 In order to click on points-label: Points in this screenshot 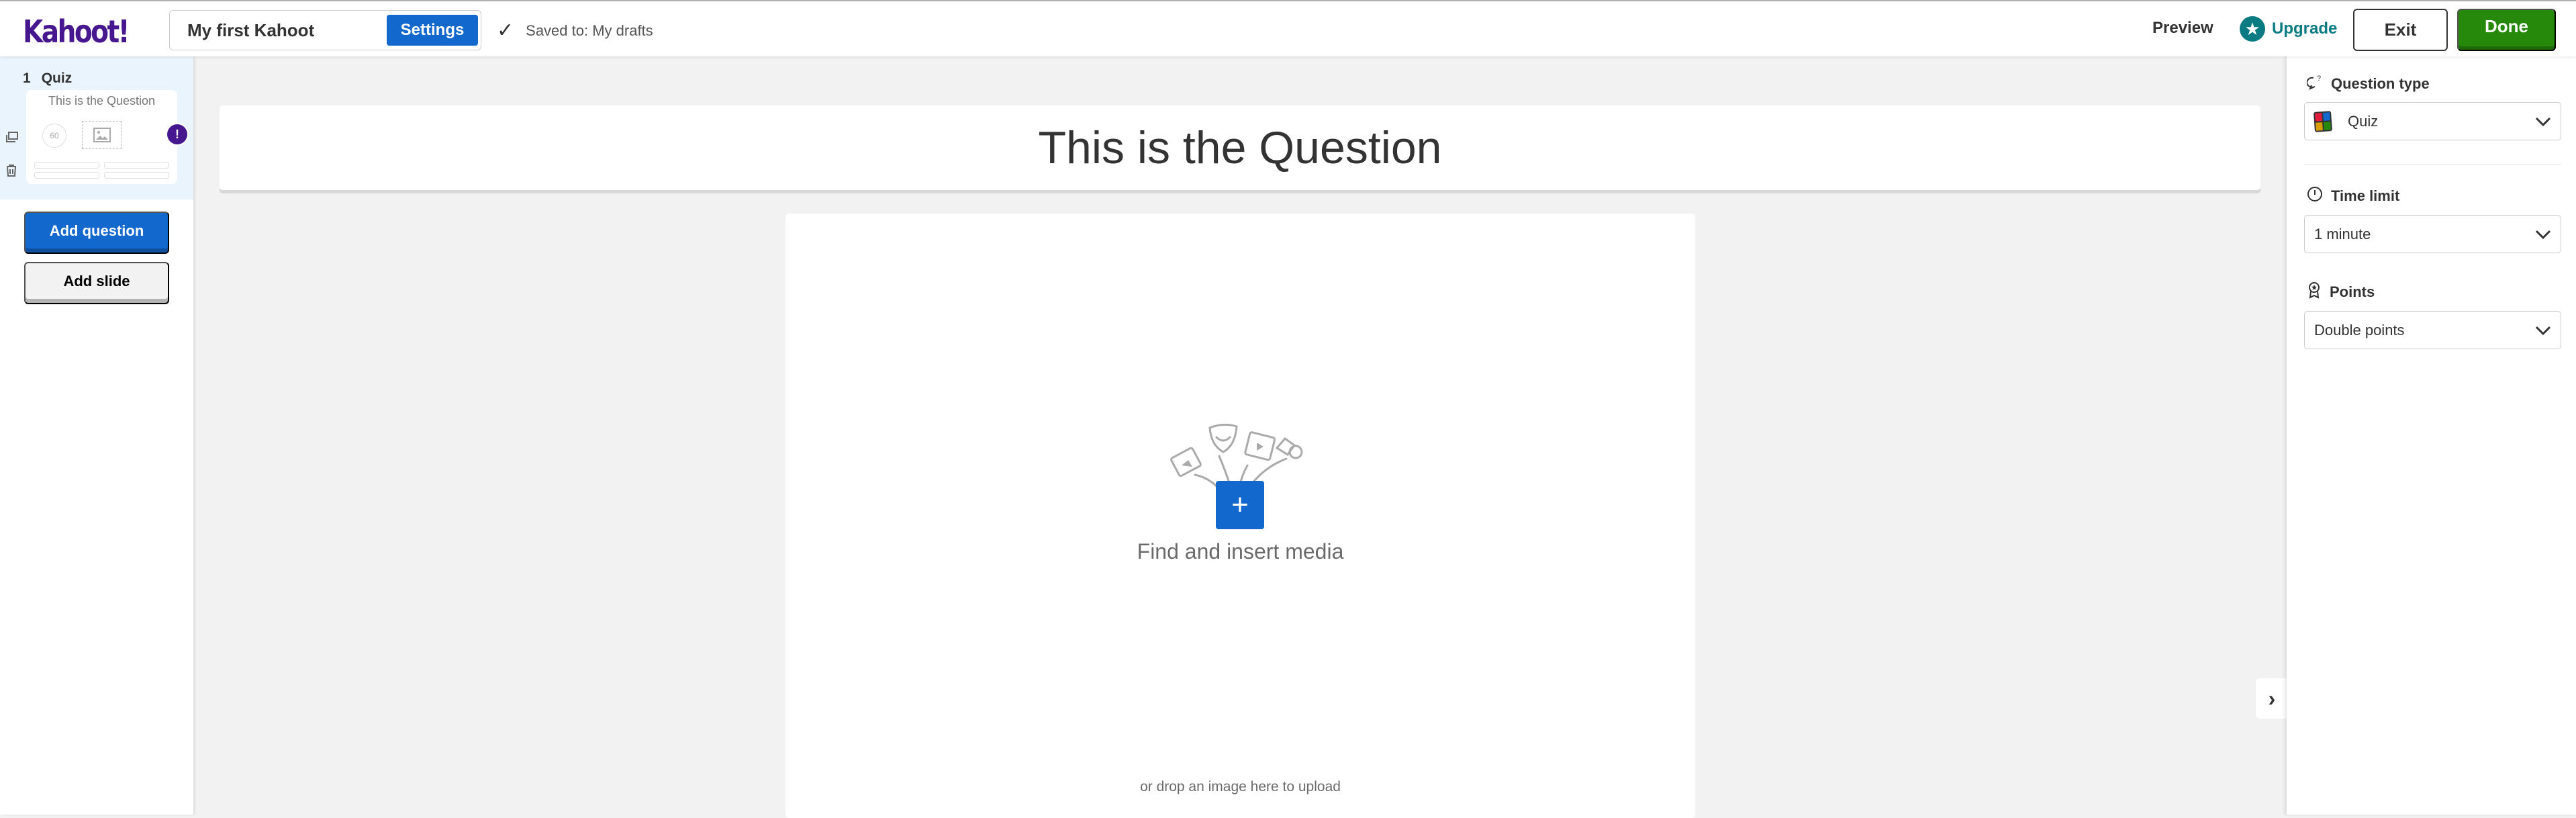, I will do `click(2341, 292)`.